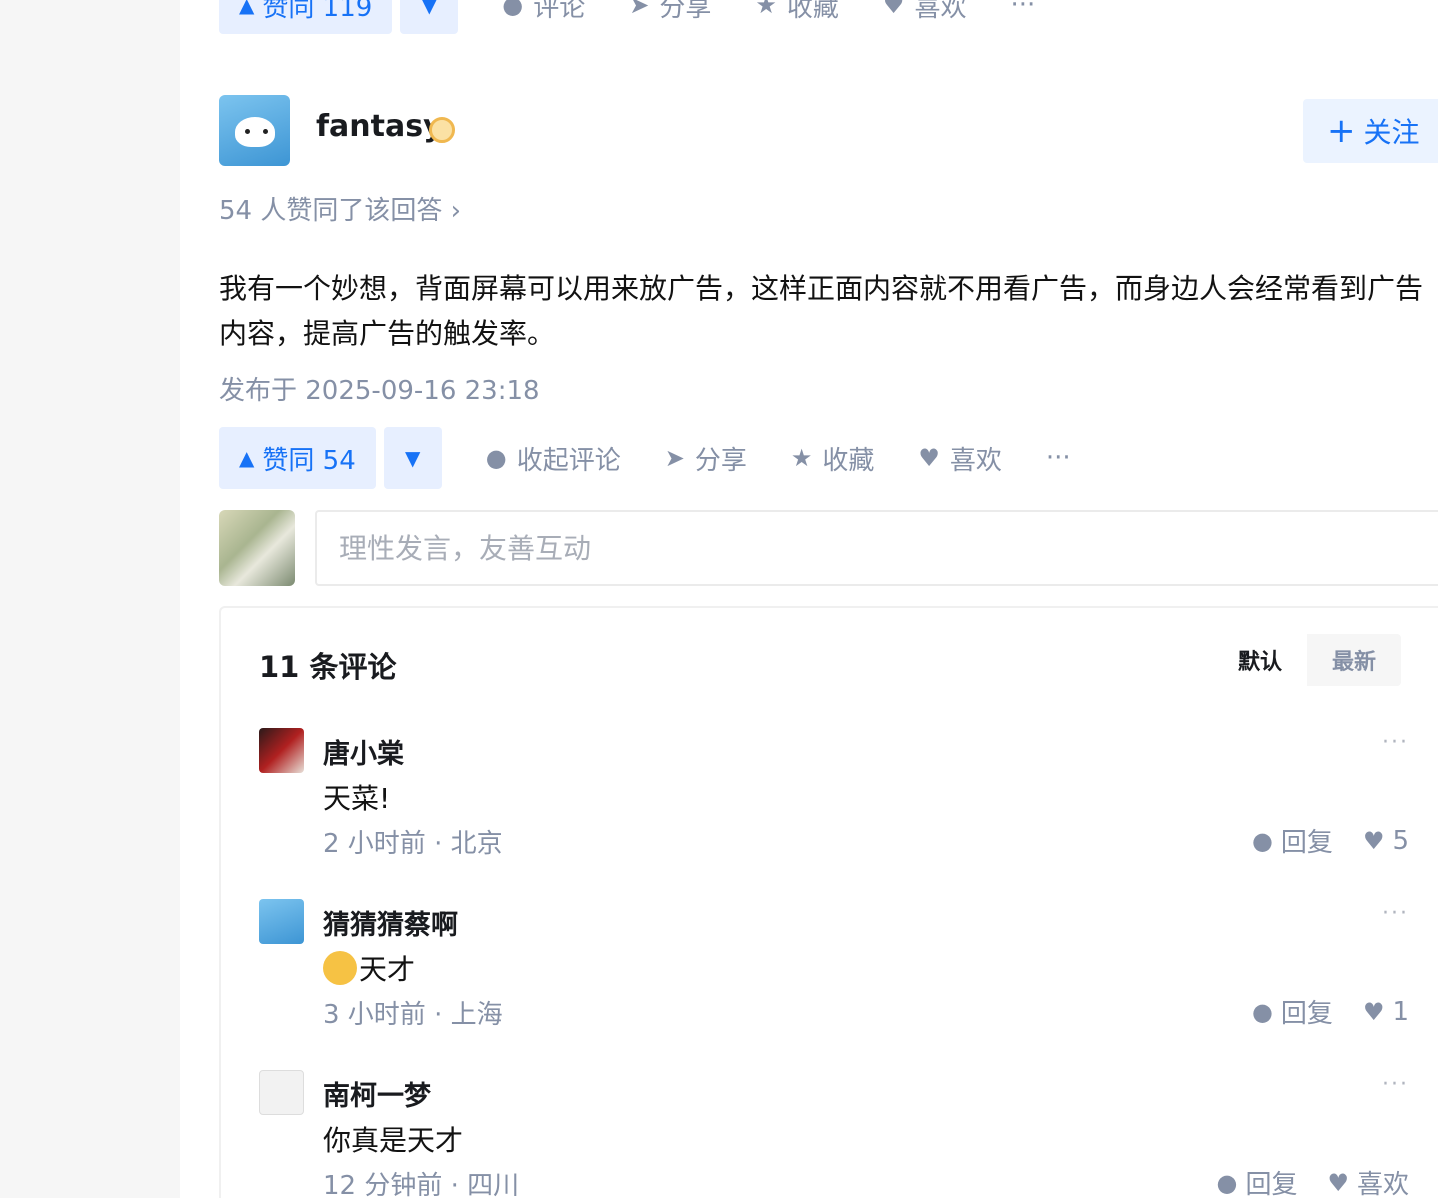 This screenshot has height=1198, width=1438. What do you see at coordinates (720, 460) in the screenshot?
I see `share-label: 分享` at bounding box center [720, 460].